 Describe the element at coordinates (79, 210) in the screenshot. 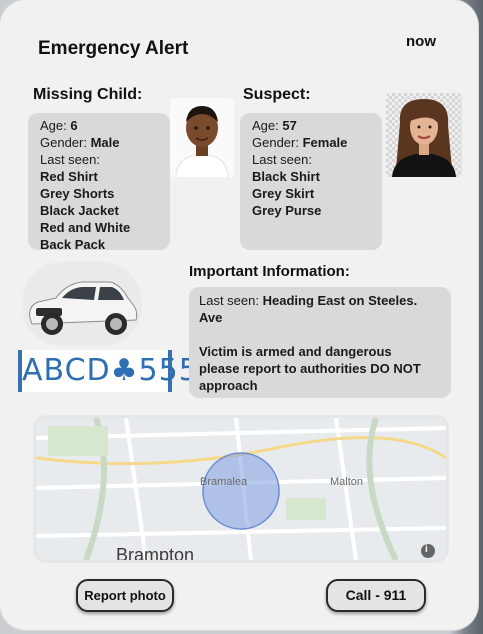

I see `child-clothing-item: Black Jacket` at that location.